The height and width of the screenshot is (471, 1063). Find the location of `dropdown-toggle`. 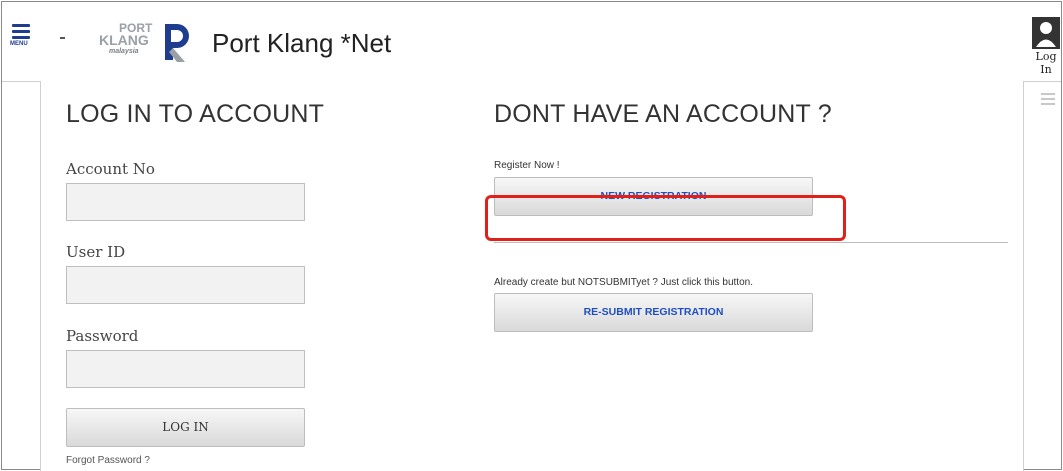

dropdown-toggle is located at coordinates (62, 38).